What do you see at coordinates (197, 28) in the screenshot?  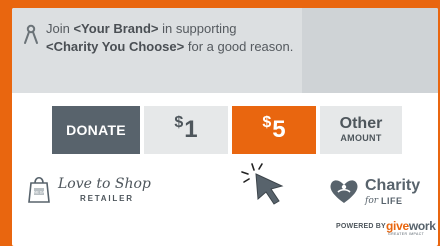 I see `banner-text-middle: in supporting` at bounding box center [197, 28].